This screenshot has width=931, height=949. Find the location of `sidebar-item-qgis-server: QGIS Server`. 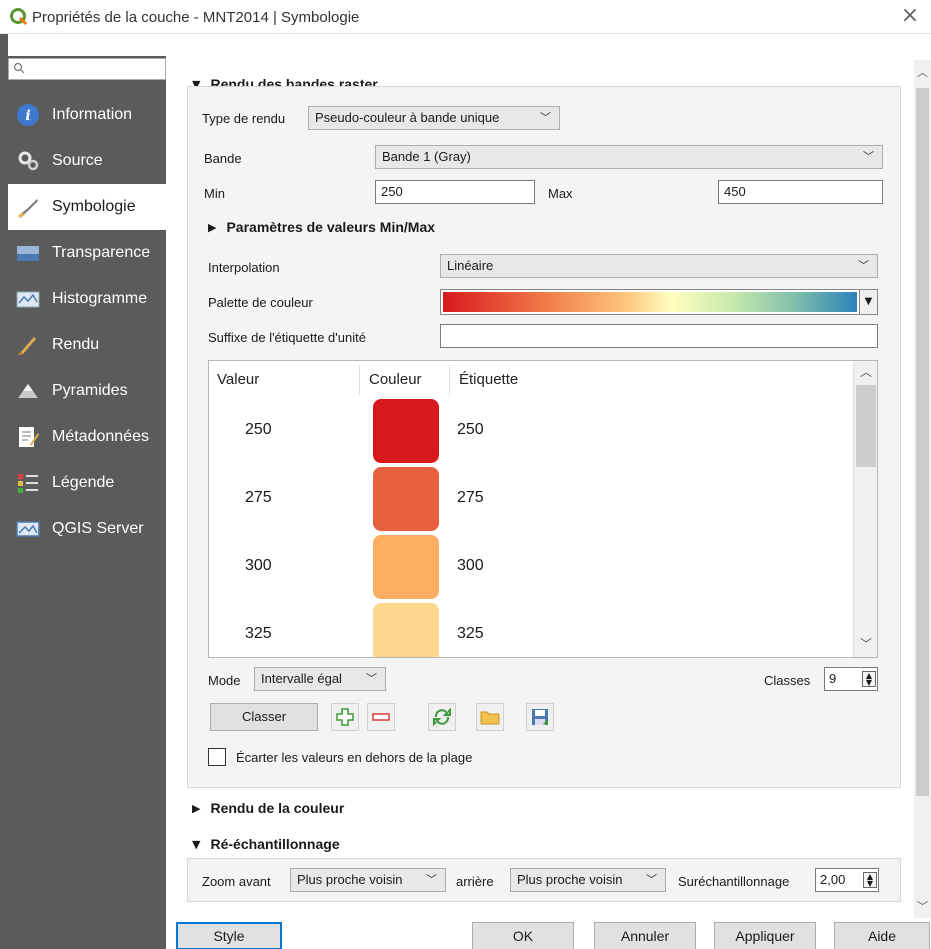

sidebar-item-qgis-server: QGIS Server is located at coordinates (87, 529).